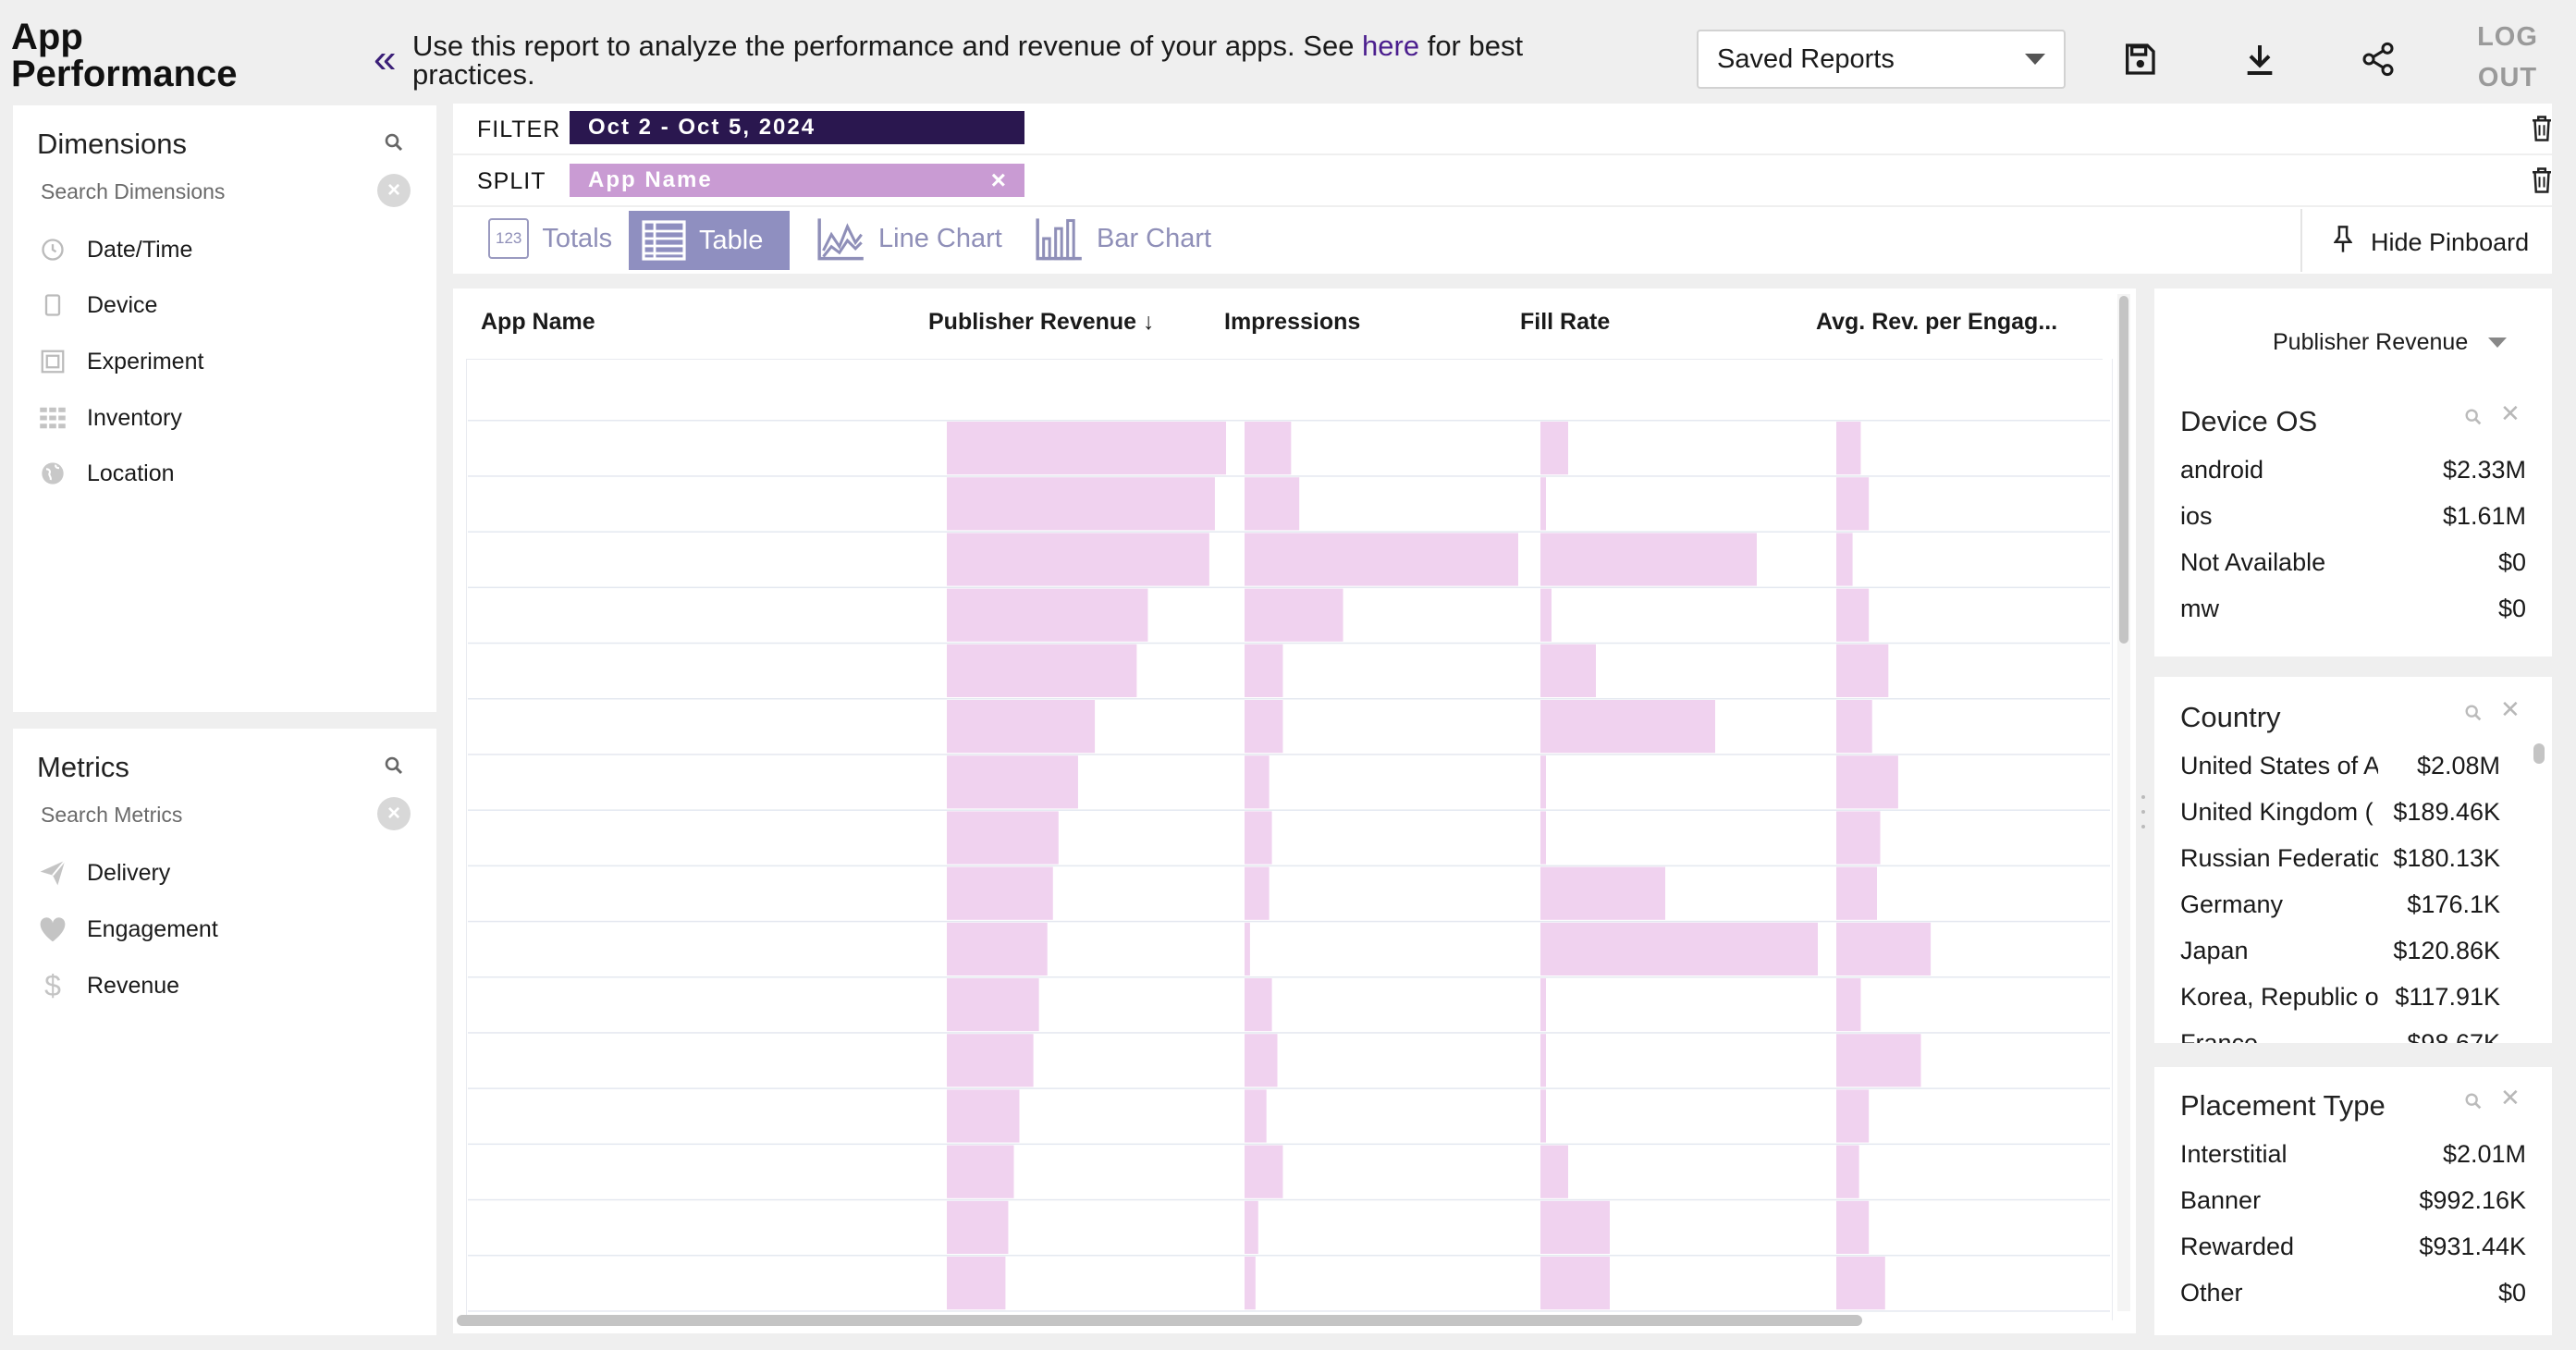  I want to click on metric-item-revenue: $ Revenue, so click(108, 985).